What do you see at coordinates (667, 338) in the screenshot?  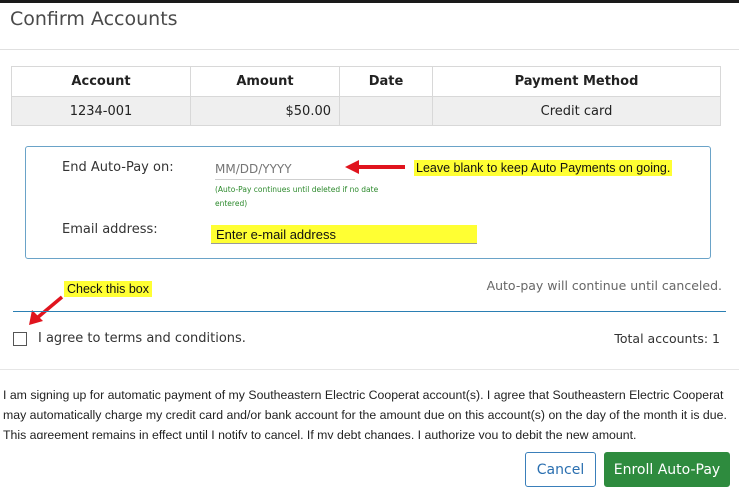 I see `total-accounts: Total accounts: 1` at bounding box center [667, 338].